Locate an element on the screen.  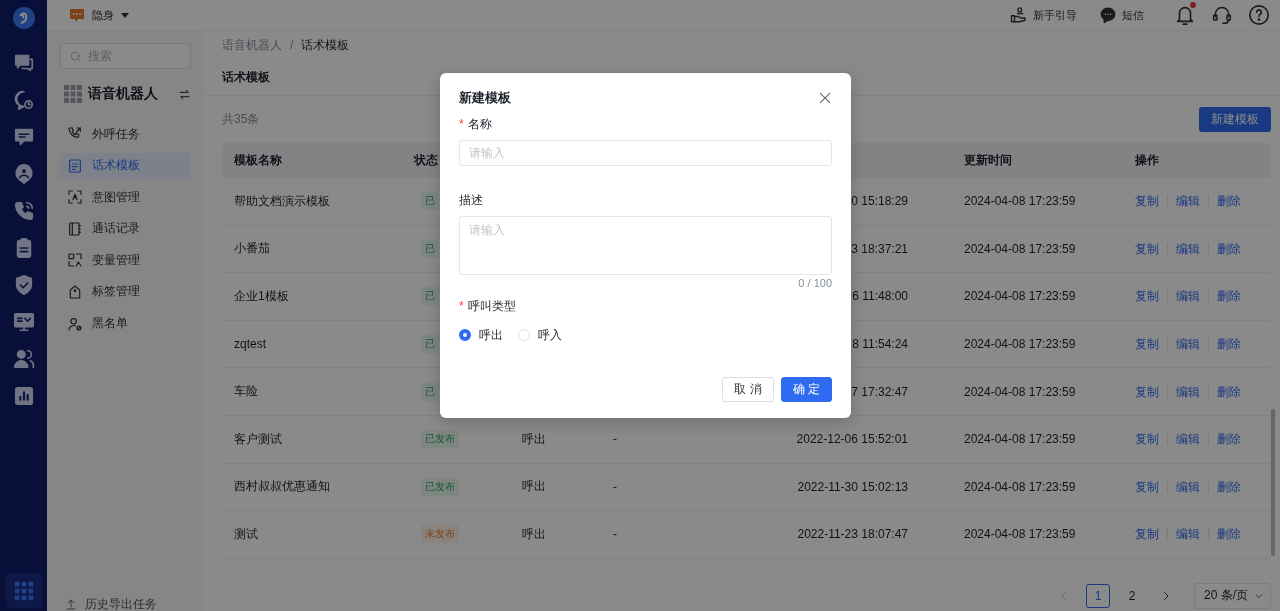
status-dropdown: 隐身 is located at coordinates (99, 15).